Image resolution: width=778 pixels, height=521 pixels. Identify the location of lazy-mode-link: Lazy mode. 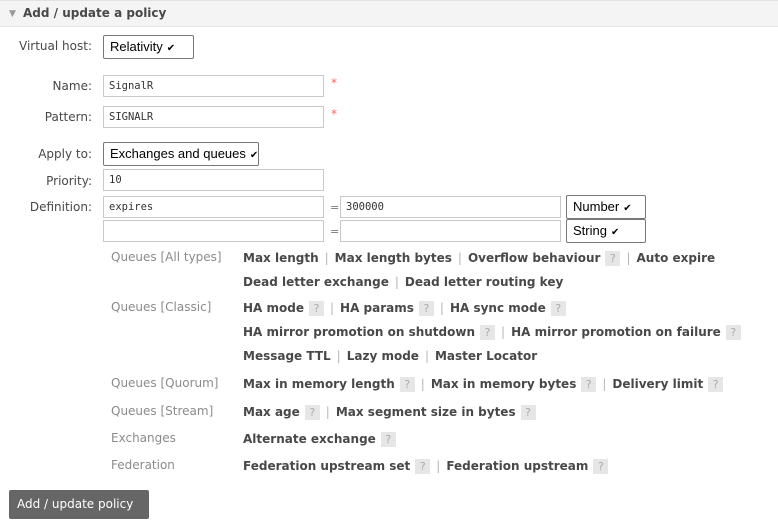
(383, 356).